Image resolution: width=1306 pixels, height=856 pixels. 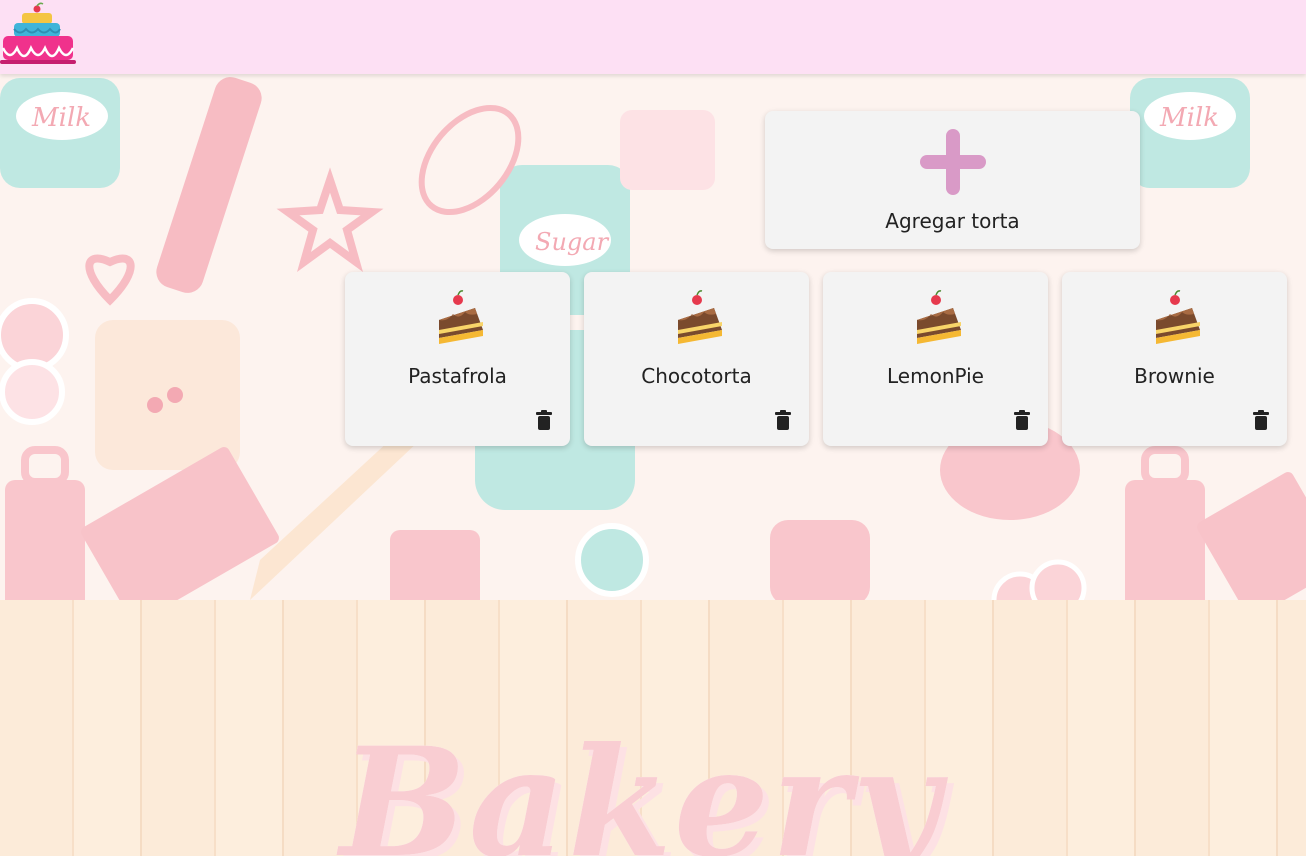 What do you see at coordinates (820, 562) in the screenshot?
I see `coffee-cup-icon` at bounding box center [820, 562].